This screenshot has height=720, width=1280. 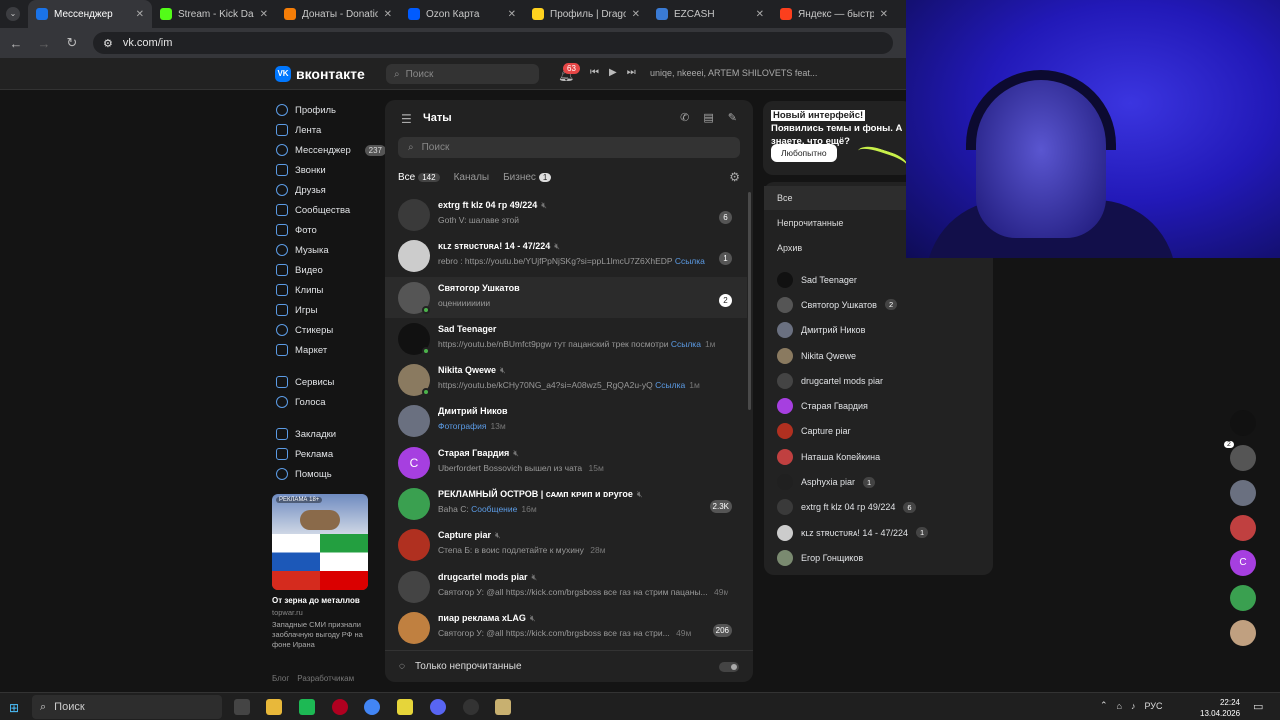 I want to click on recent-contact-item: Asphyxia piar 1, so click(x=878, y=481).